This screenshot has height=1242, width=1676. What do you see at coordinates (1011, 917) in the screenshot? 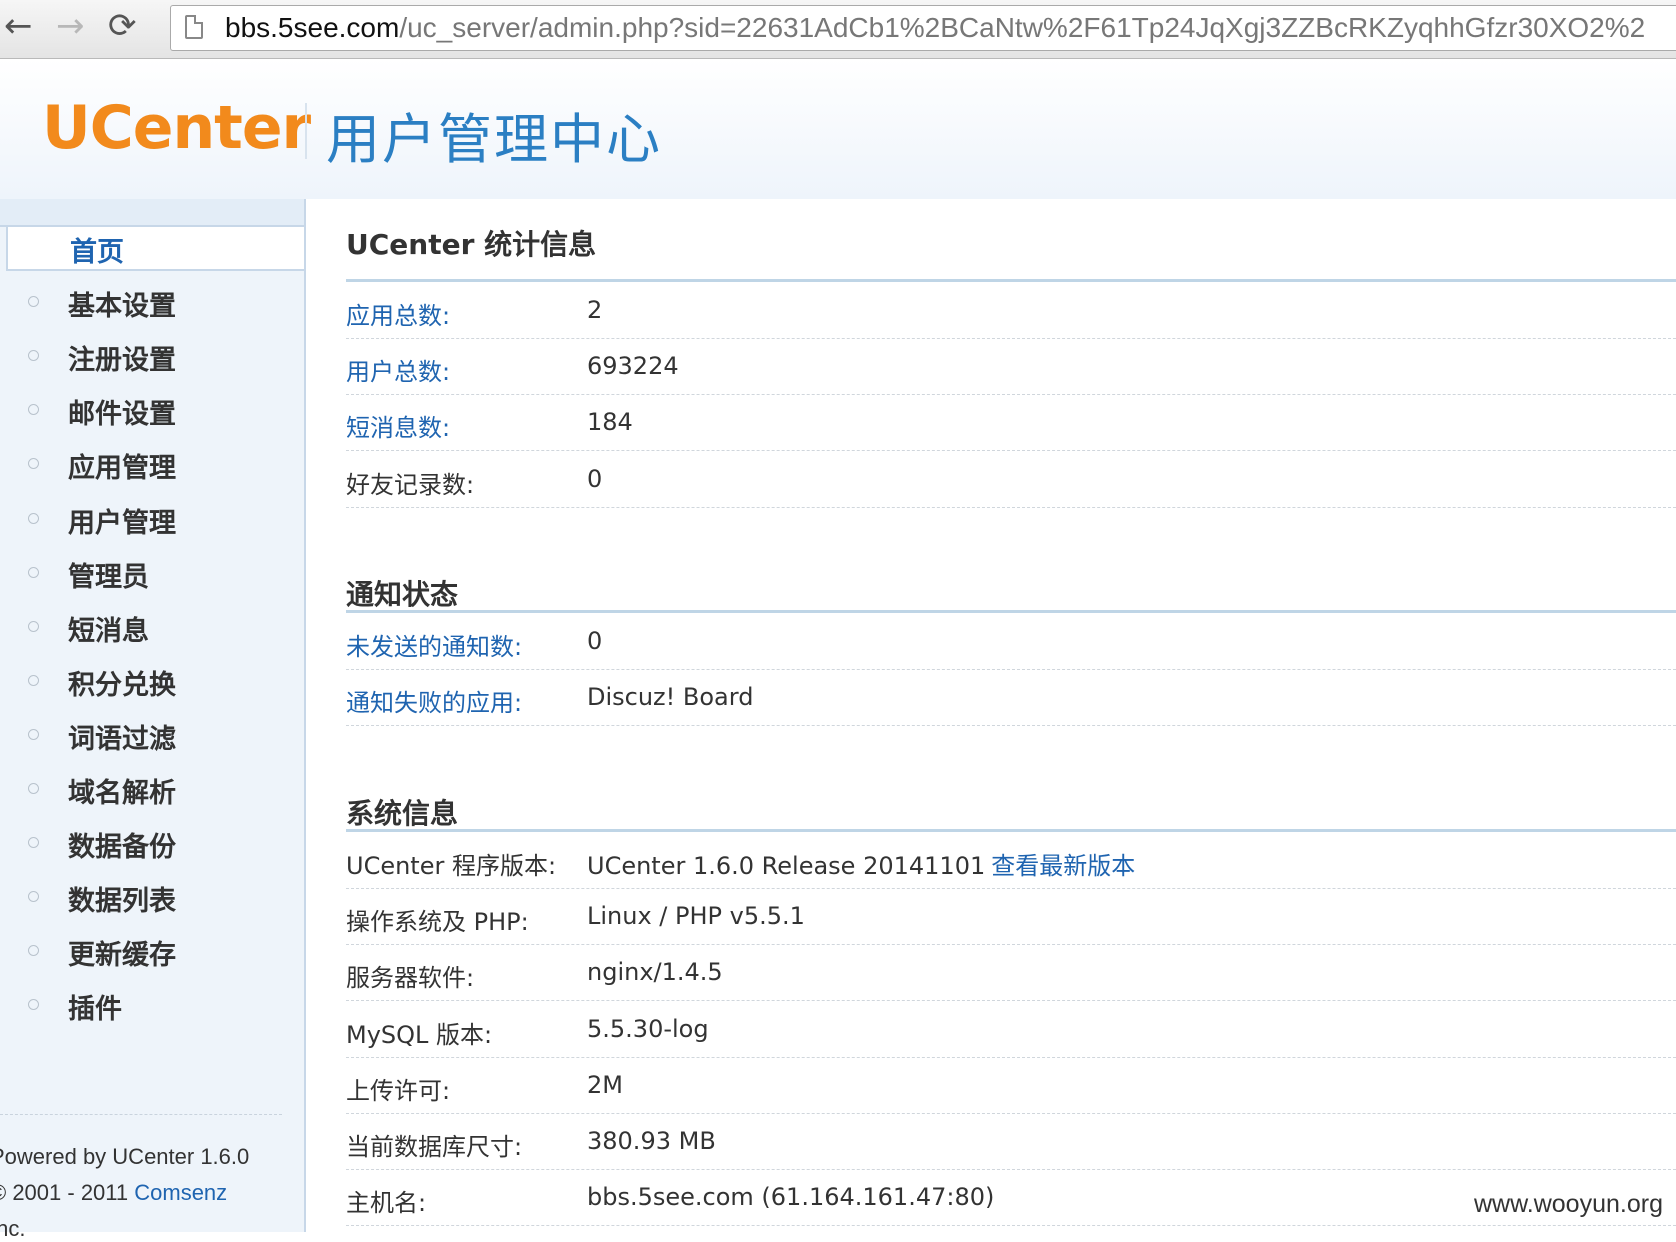
I see `table-row: 操作系统及 PHP: Linux / PHP v5.5.1` at bounding box center [1011, 917].